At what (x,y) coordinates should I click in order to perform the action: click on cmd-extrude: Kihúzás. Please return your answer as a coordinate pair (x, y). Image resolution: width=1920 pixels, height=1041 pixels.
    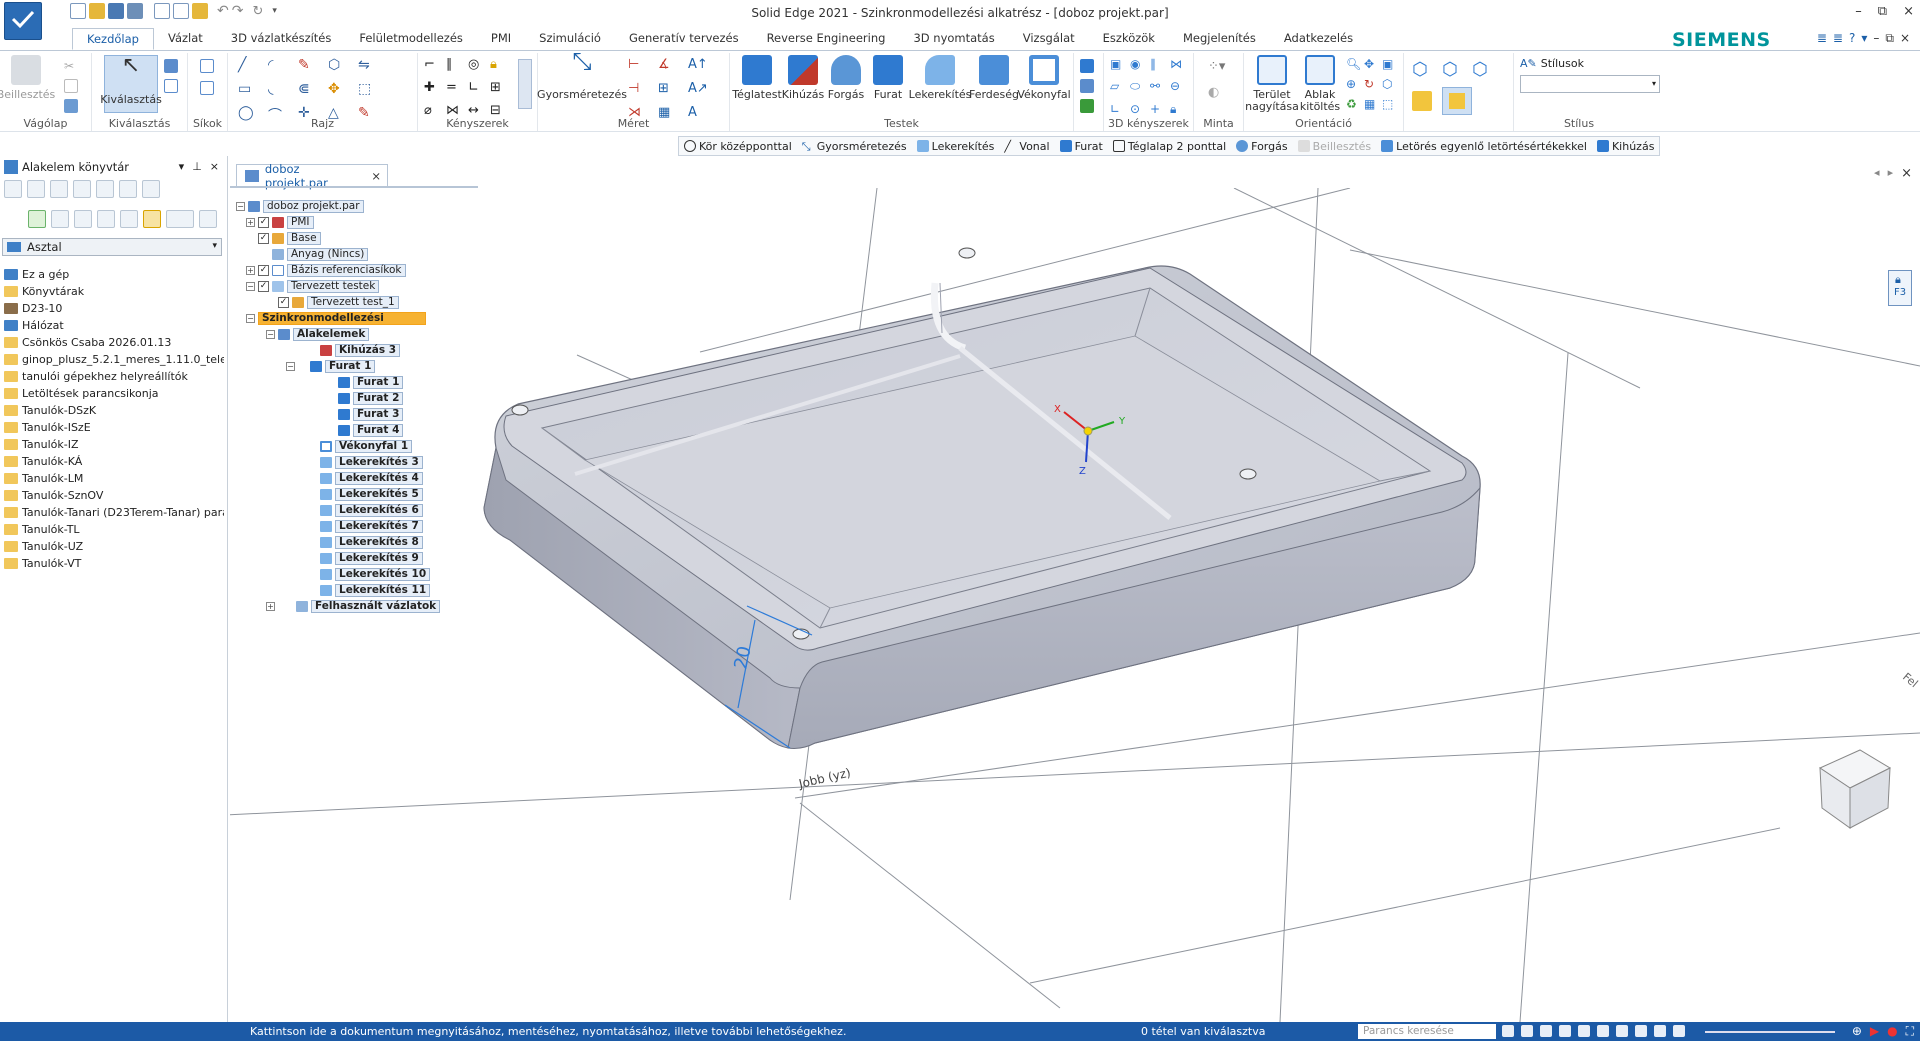
    Looking at the image, I should click on (1625, 146).